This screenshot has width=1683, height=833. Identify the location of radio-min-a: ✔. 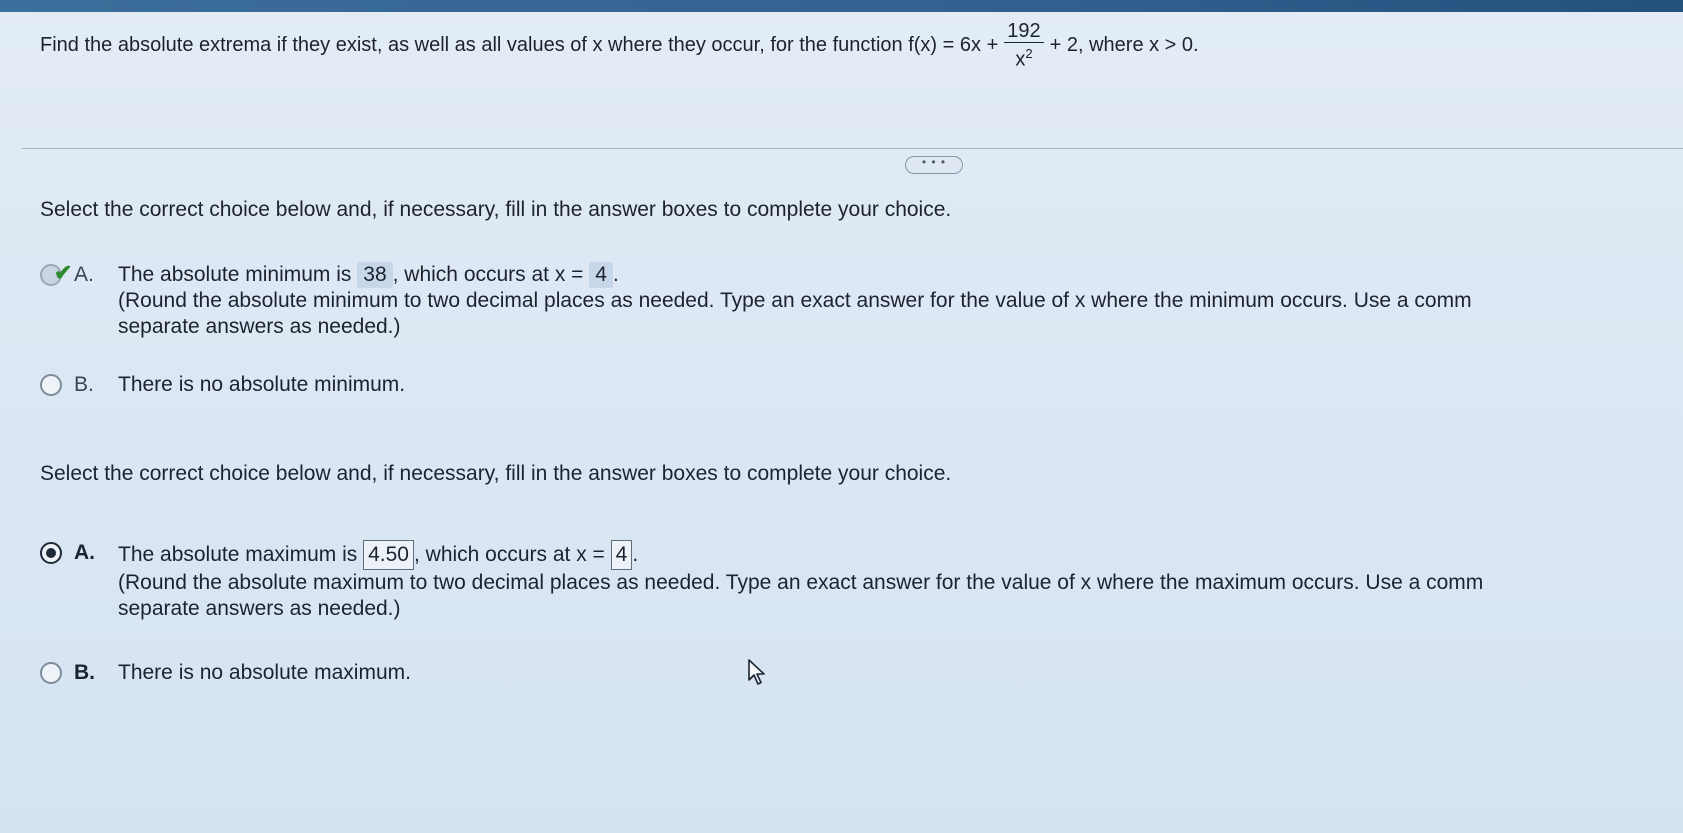
(56, 273).